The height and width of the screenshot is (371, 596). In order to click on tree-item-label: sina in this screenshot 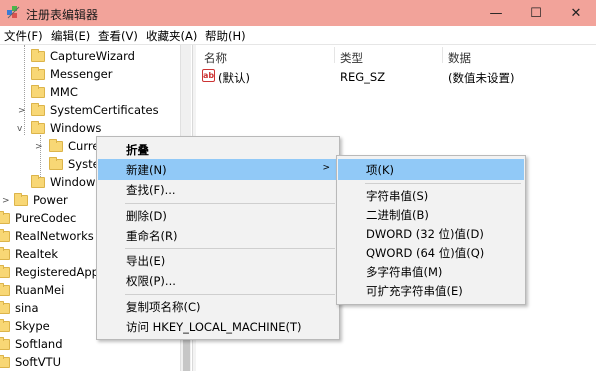, I will do `click(27, 308)`.